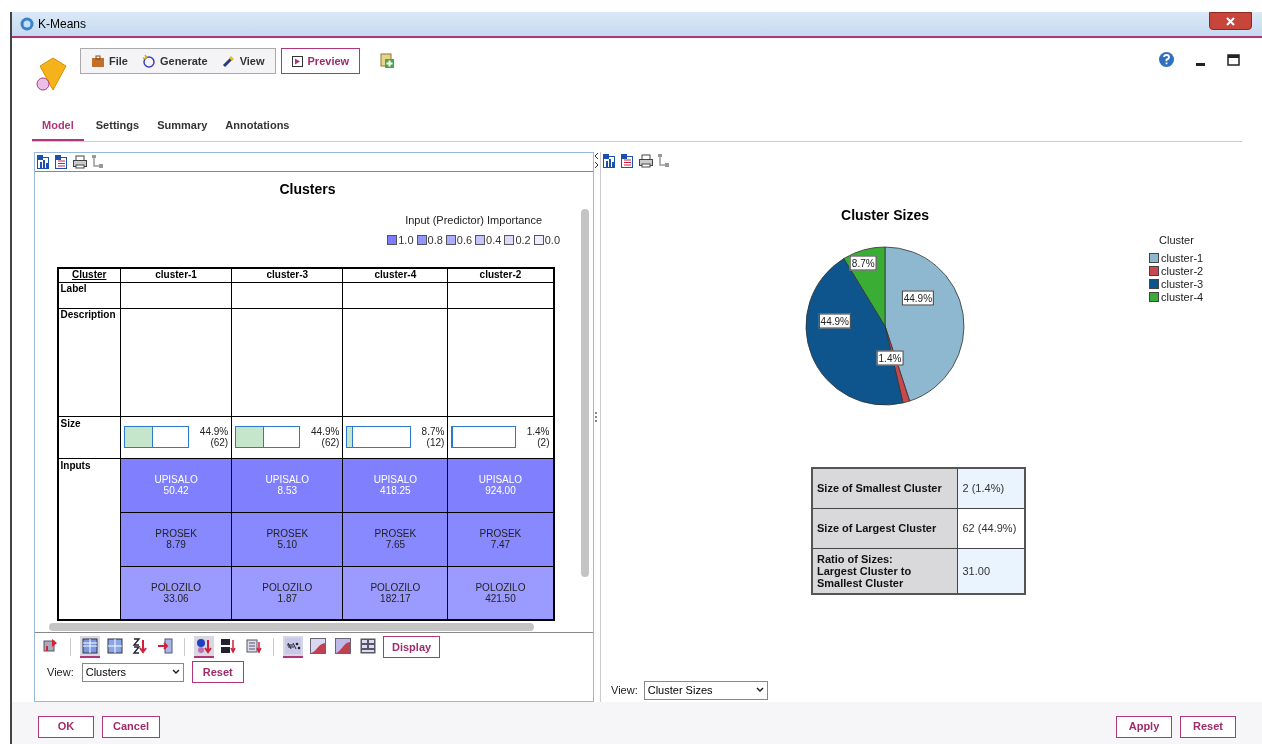 The height and width of the screenshot is (744, 1262). I want to click on flashlight-icon, so click(228, 61).